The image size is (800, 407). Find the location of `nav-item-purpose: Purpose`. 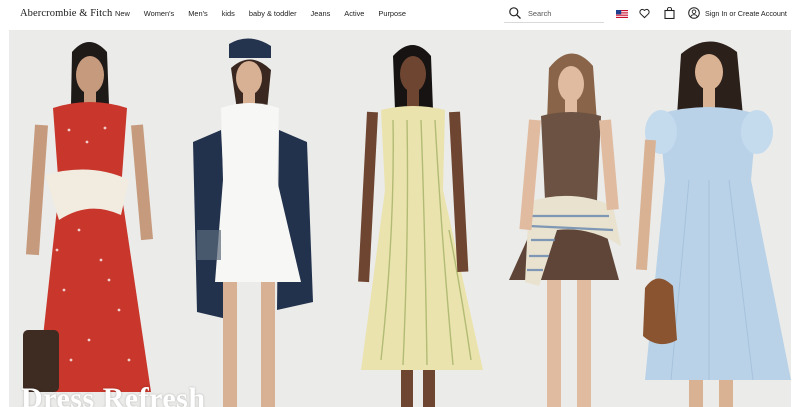

nav-item-purpose: Purpose is located at coordinates (392, 13).